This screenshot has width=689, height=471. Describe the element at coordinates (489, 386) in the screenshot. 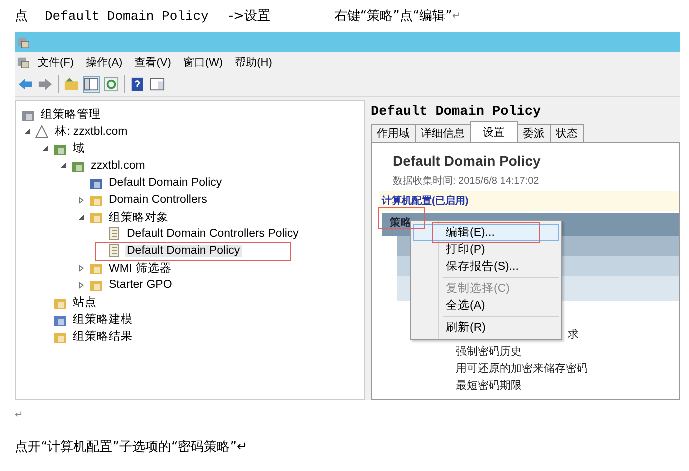

I see `policy-row-text: 最短密码期限` at that location.